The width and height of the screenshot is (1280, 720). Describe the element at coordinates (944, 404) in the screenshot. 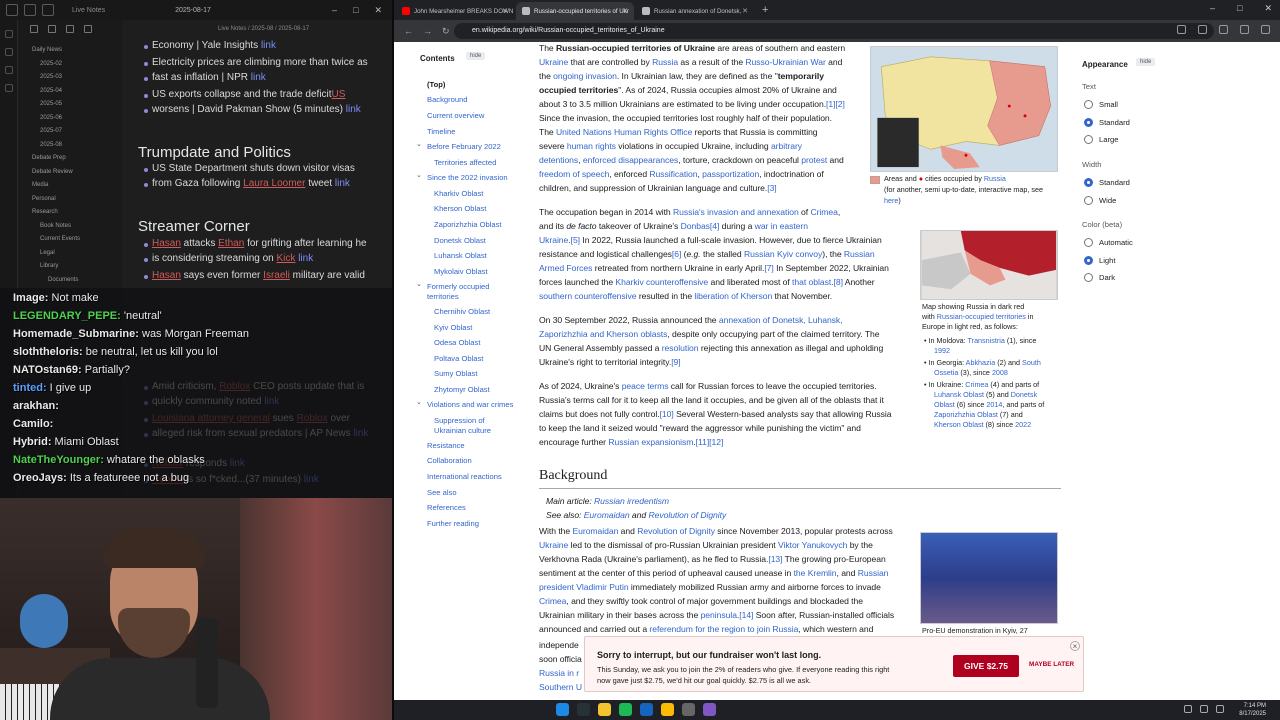

I see `wiki-link: Oblast` at that location.